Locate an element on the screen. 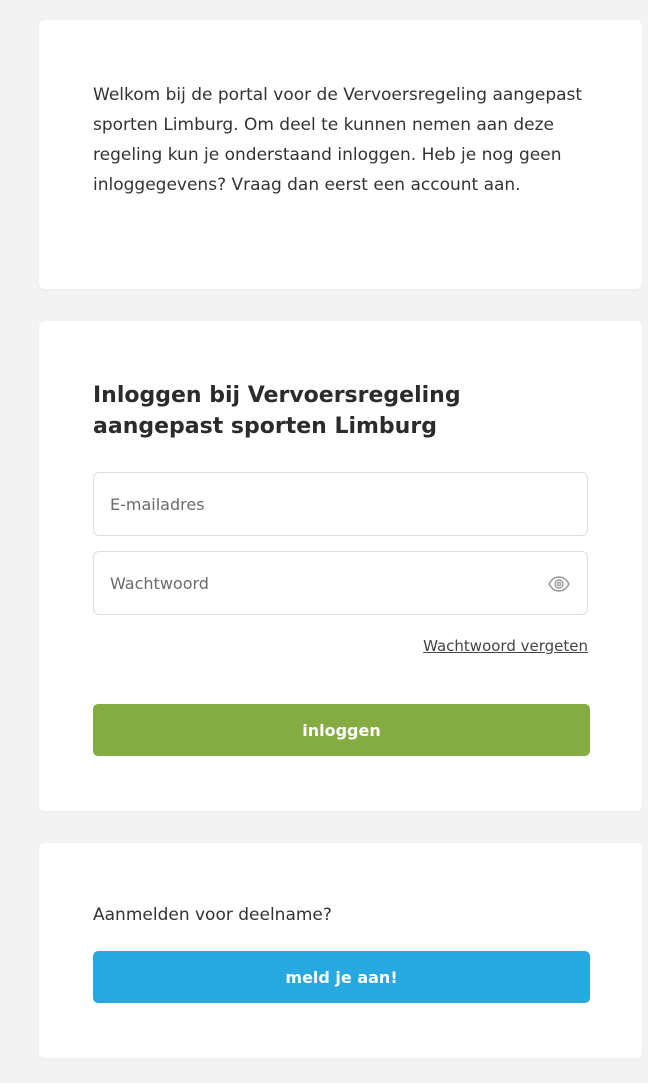 Image resolution: width=648 pixels, height=1083 pixels. password-input is located at coordinates (340, 583).